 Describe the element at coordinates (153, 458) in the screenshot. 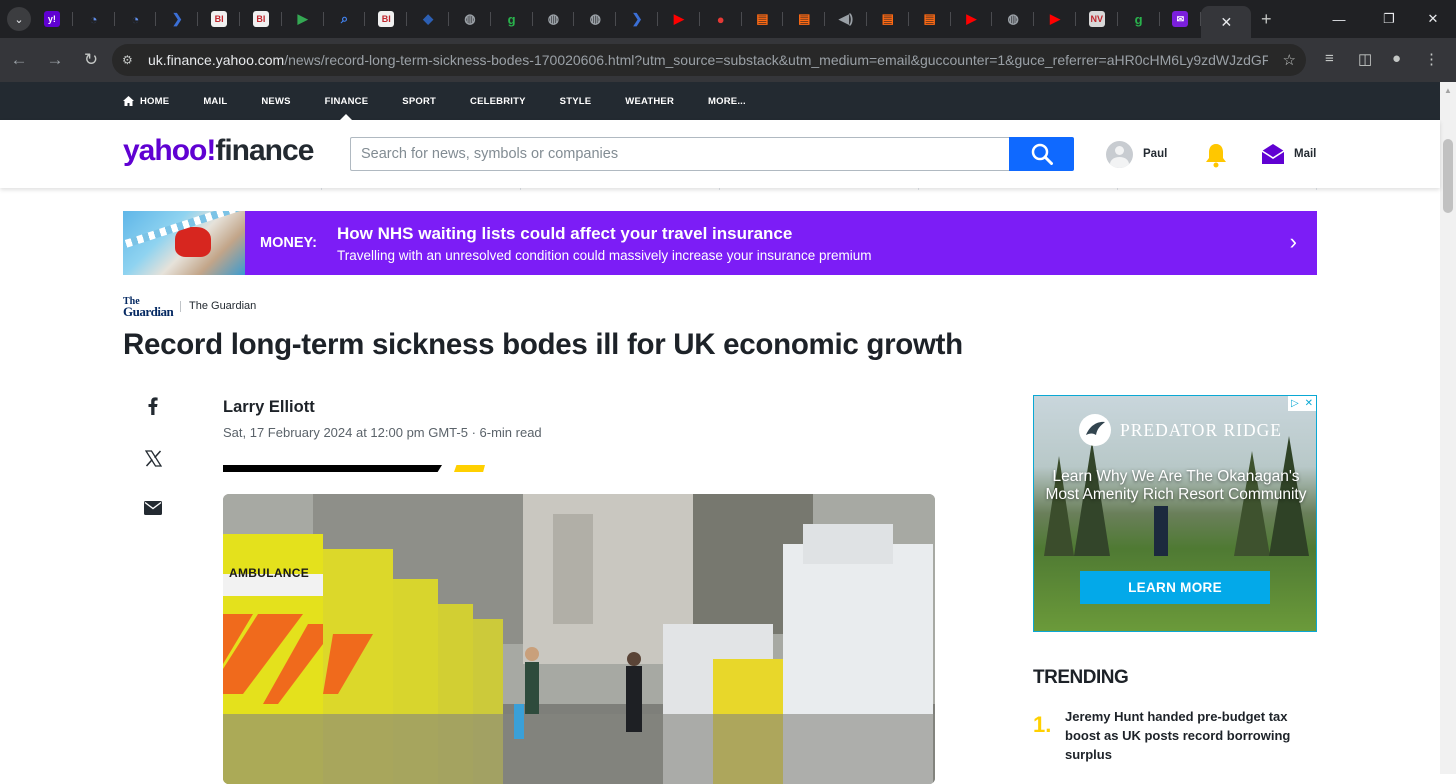

I see `x-share-icon` at that location.